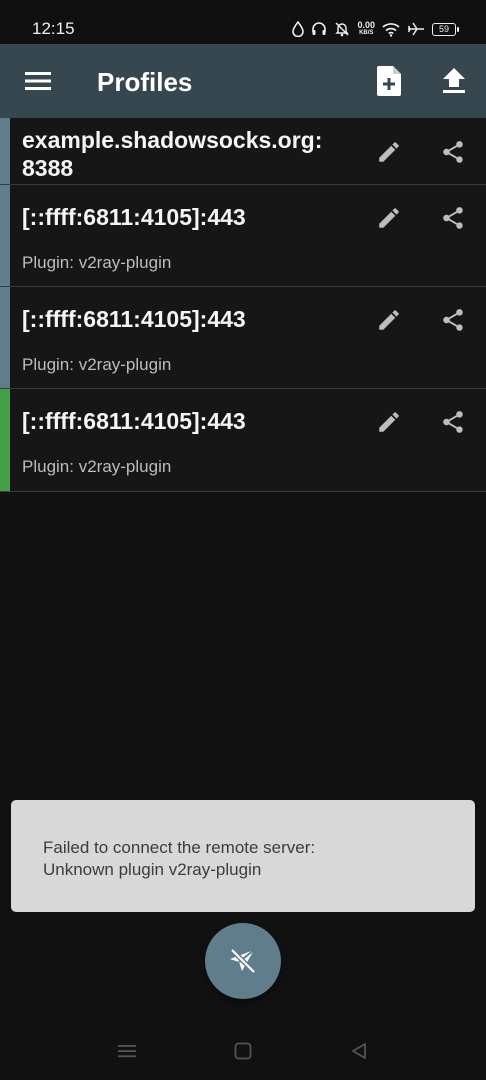 This screenshot has width=486, height=1080. I want to click on net-speed-unit: KB/S, so click(366, 33).